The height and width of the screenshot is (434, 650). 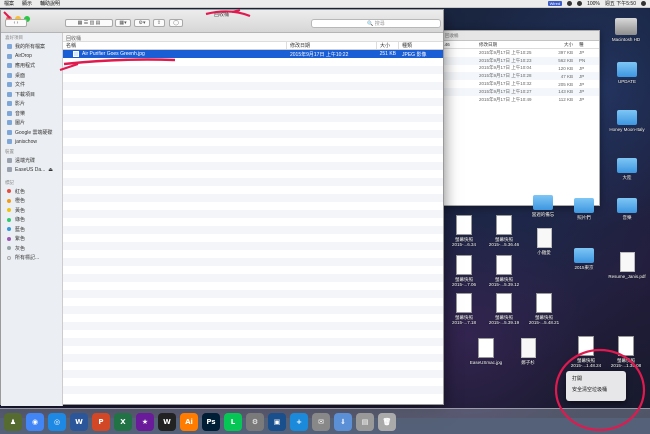 I want to click on sidebar-item: 桌面, so click(x=31, y=76).